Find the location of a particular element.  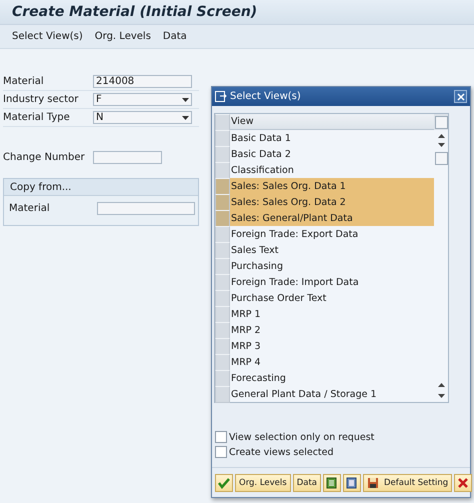

deselect-all-button is located at coordinates (352, 483).